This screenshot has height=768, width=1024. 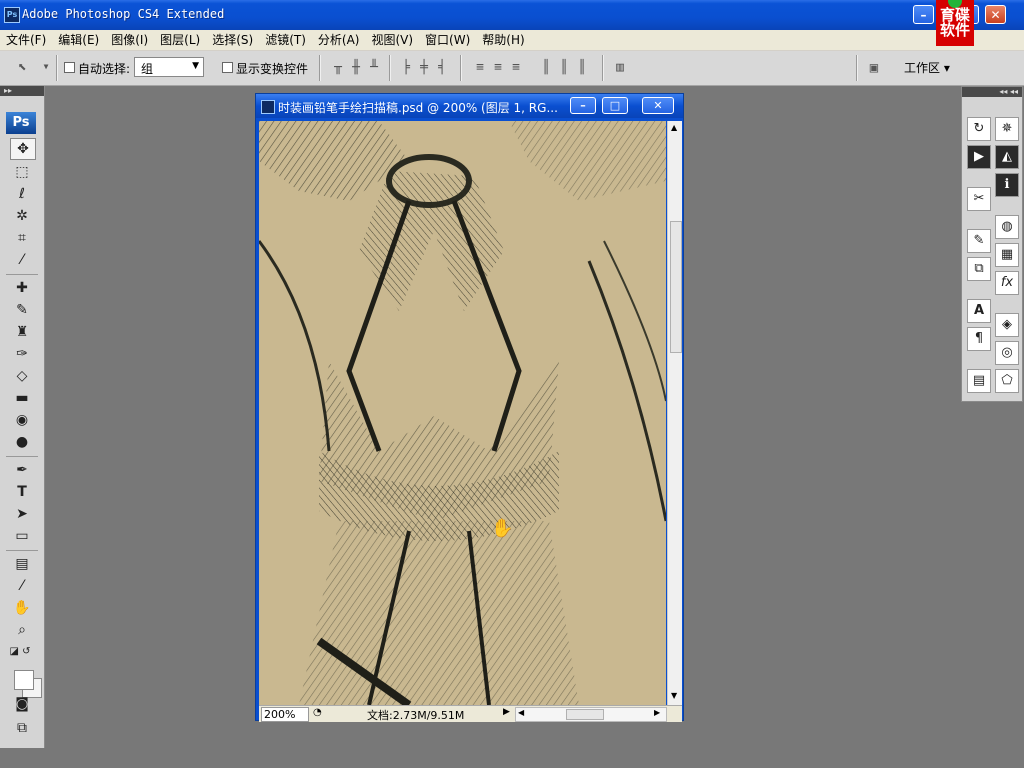 I want to click on distribute-top-icon: ≡, so click(x=480, y=68).